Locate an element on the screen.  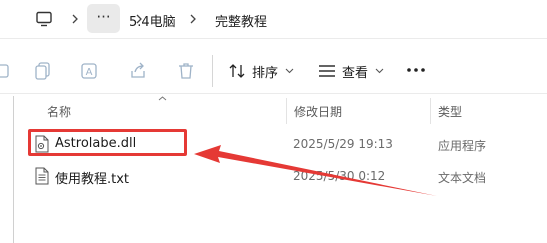
breadcrumb-item: 5.4电脑 is located at coordinates (152, 20).